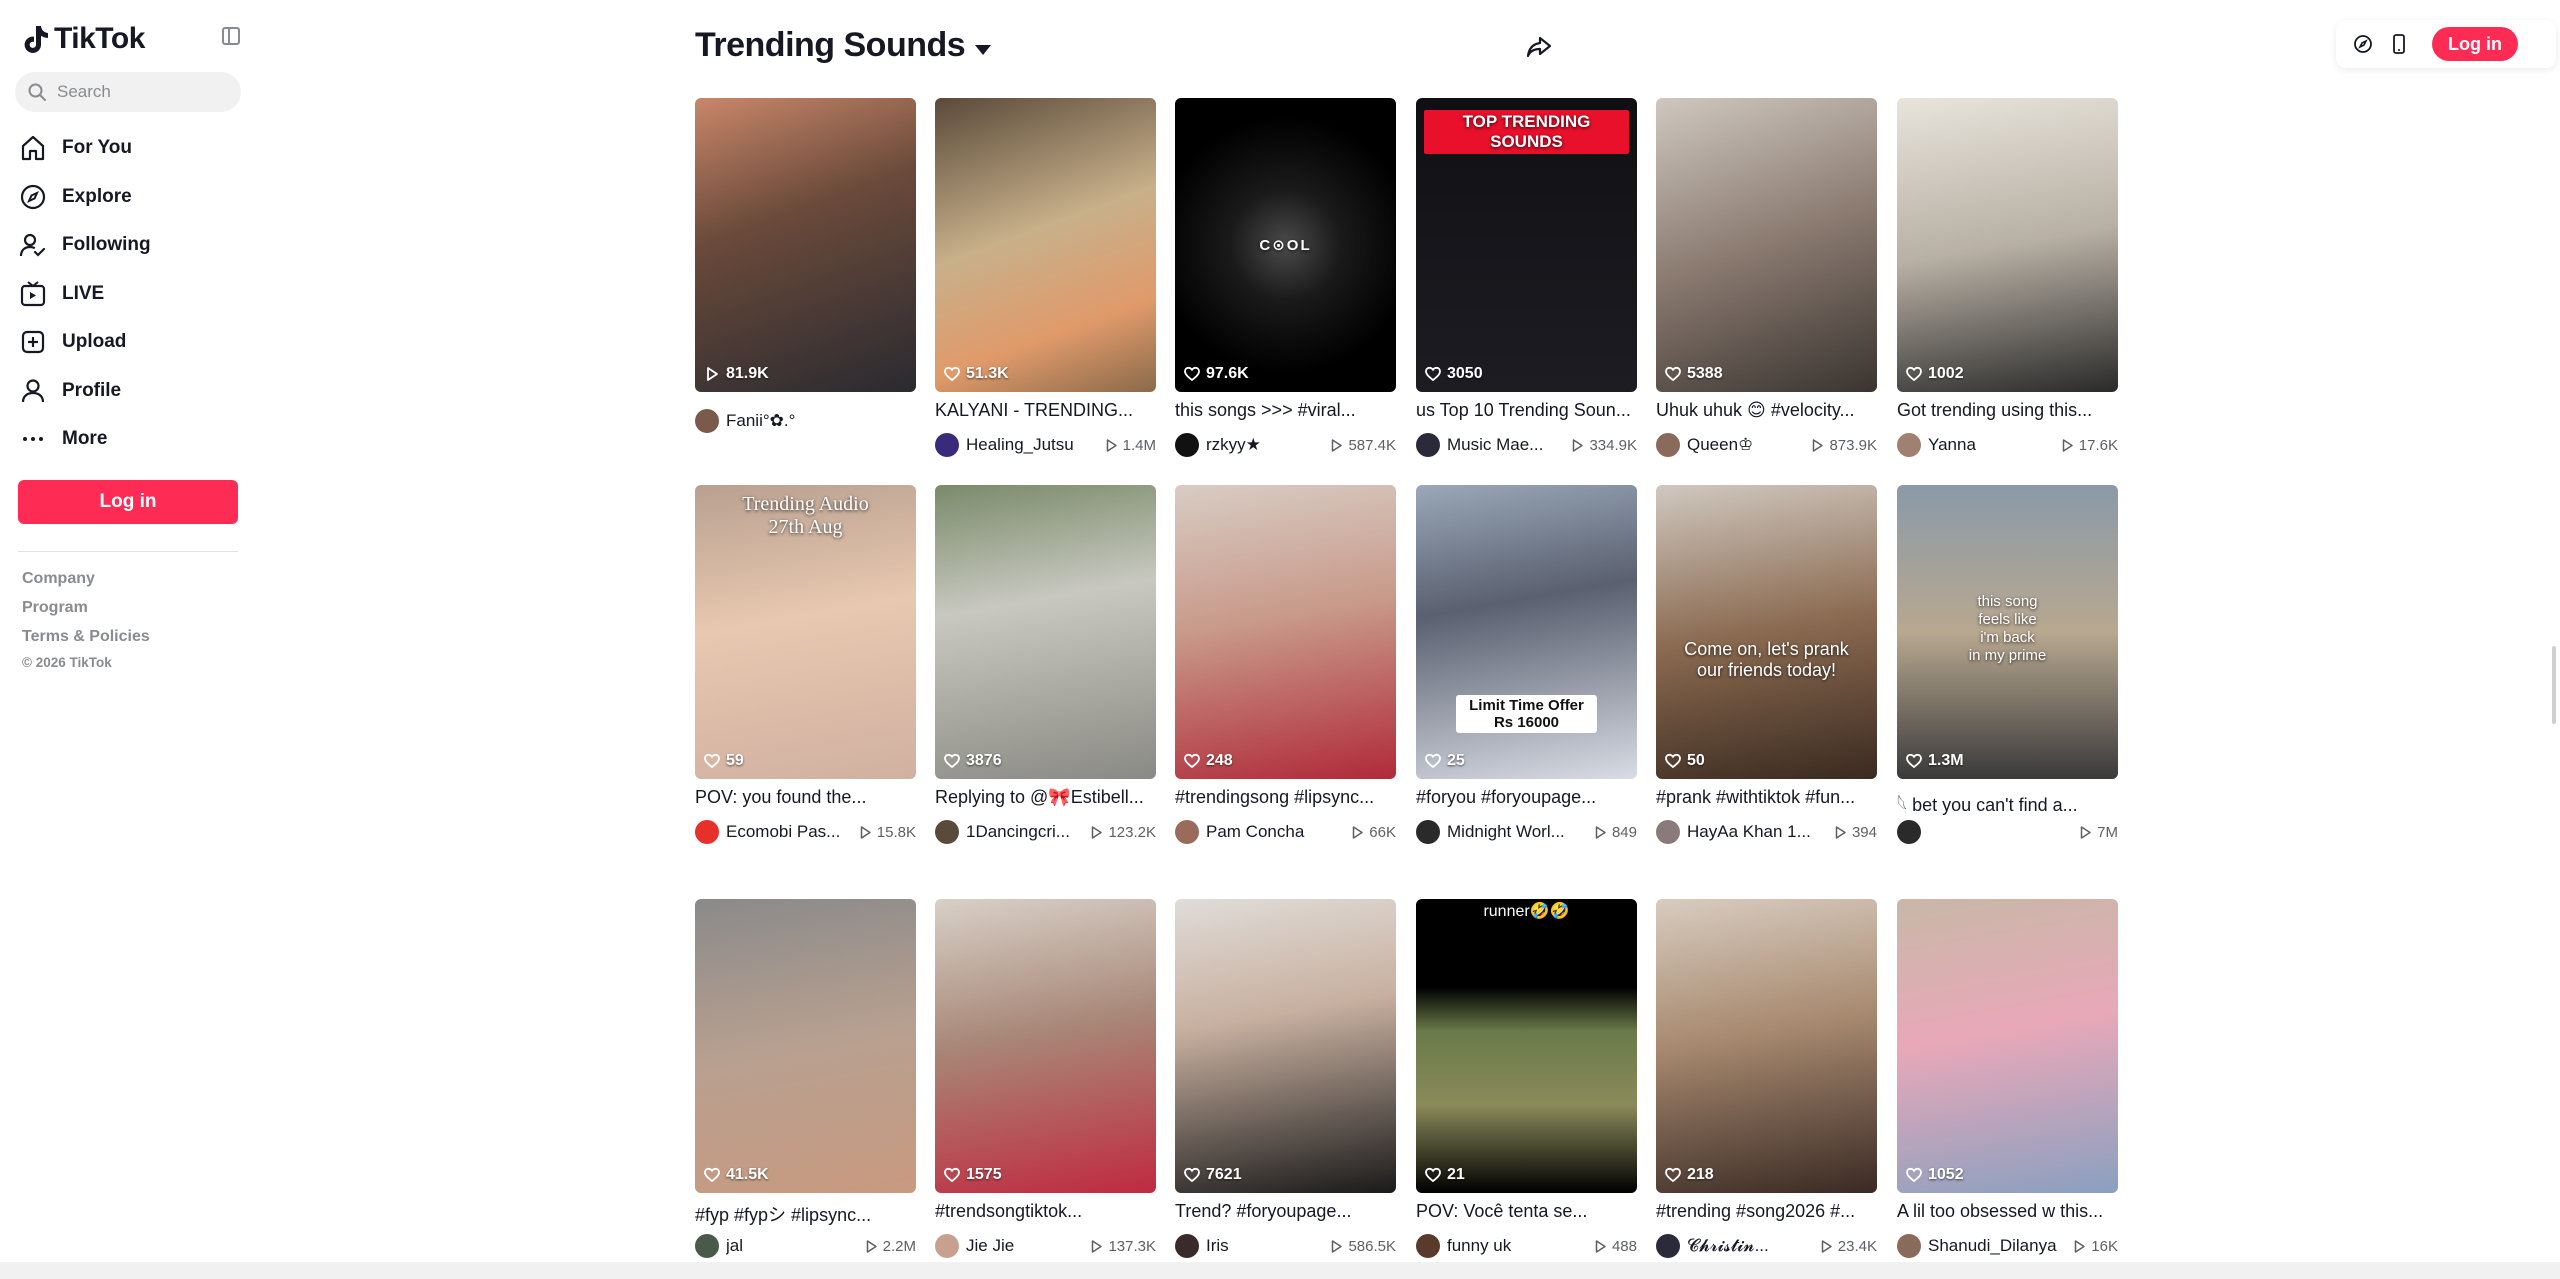  I want to click on author-name: Fanii°✿.°, so click(821, 421).